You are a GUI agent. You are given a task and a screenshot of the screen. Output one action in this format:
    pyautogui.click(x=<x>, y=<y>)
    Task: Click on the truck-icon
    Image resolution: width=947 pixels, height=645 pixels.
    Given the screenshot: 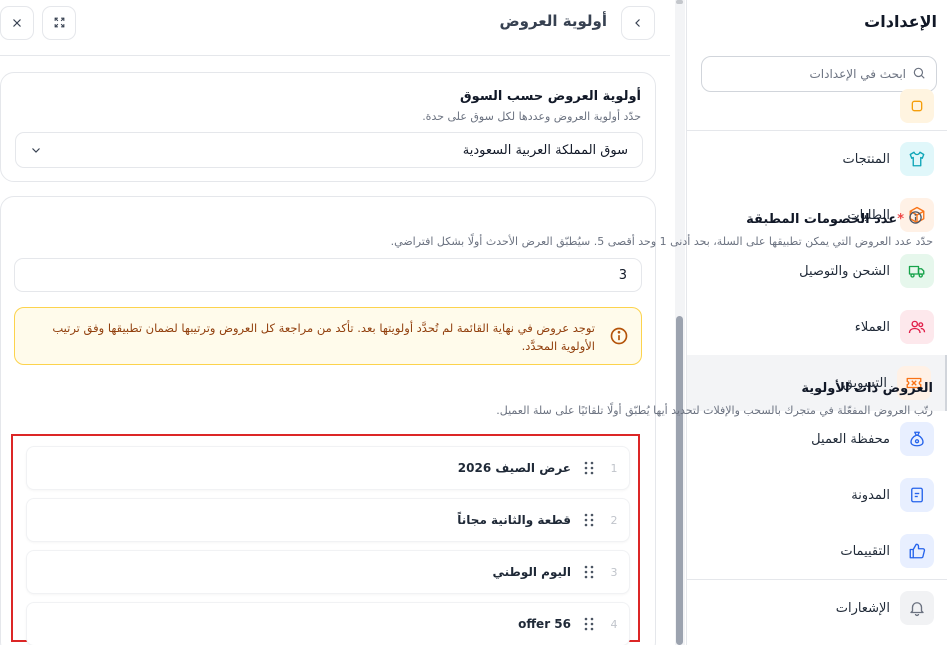 What is the action you would take?
    pyautogui.click(x=917, y=271)
    